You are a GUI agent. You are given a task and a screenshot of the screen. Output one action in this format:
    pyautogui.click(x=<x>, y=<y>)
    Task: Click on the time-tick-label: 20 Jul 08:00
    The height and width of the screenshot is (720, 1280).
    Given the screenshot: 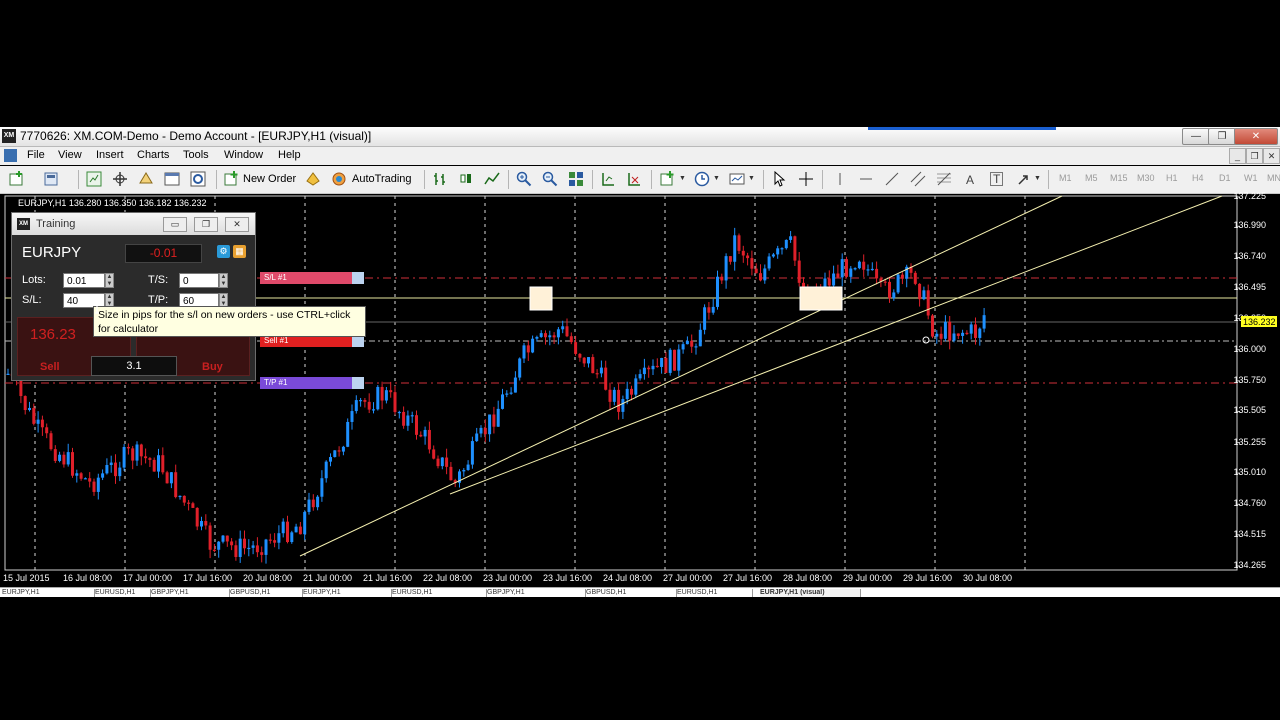 What is the action you would take?
    pyautogui.click(x=268, y=578)
    